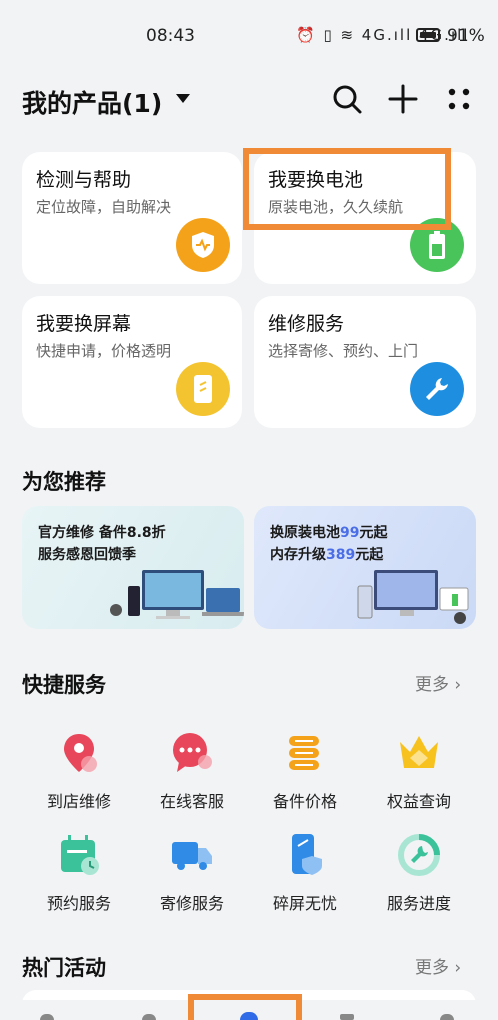 The image size is (498, 1020). Describe the element at coordinates (305, 855) in the screenshot. I see `phone-shield-icon` at that location.